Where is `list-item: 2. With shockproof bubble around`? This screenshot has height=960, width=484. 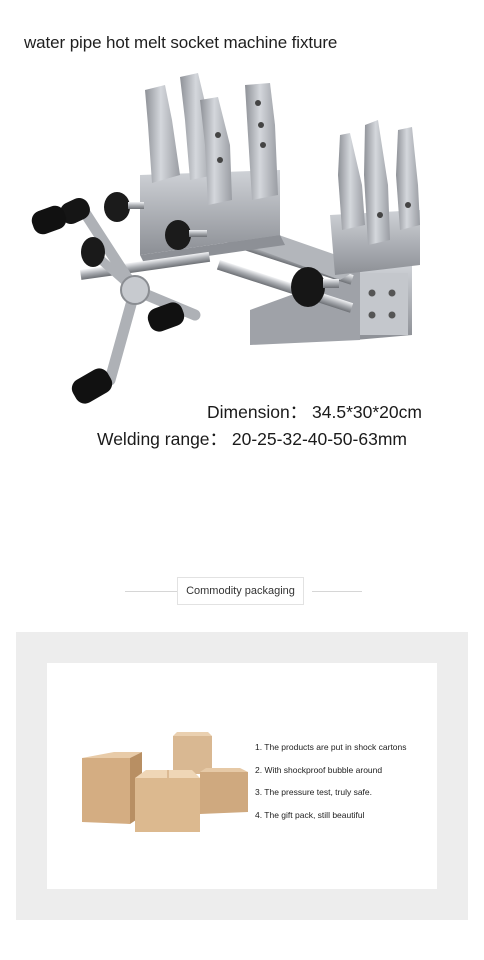 list-item: 2. With shockproof bubble around is located at coordinates (319, 769).